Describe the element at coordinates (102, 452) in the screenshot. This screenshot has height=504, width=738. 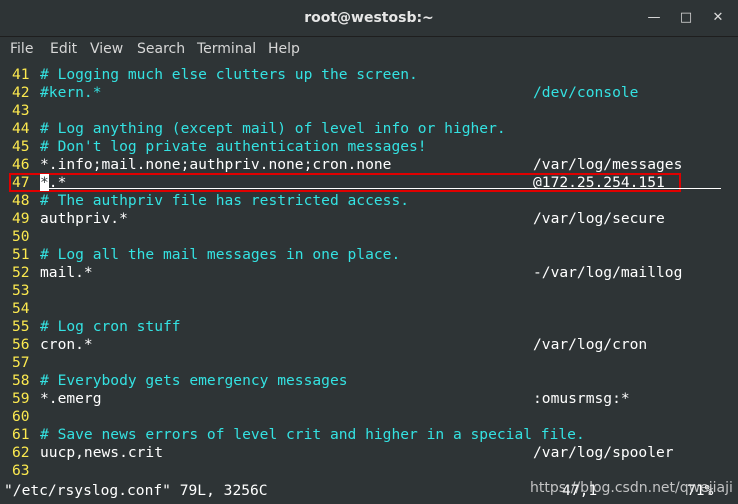
I see `line-rule: uucp,news.crit` at that location.